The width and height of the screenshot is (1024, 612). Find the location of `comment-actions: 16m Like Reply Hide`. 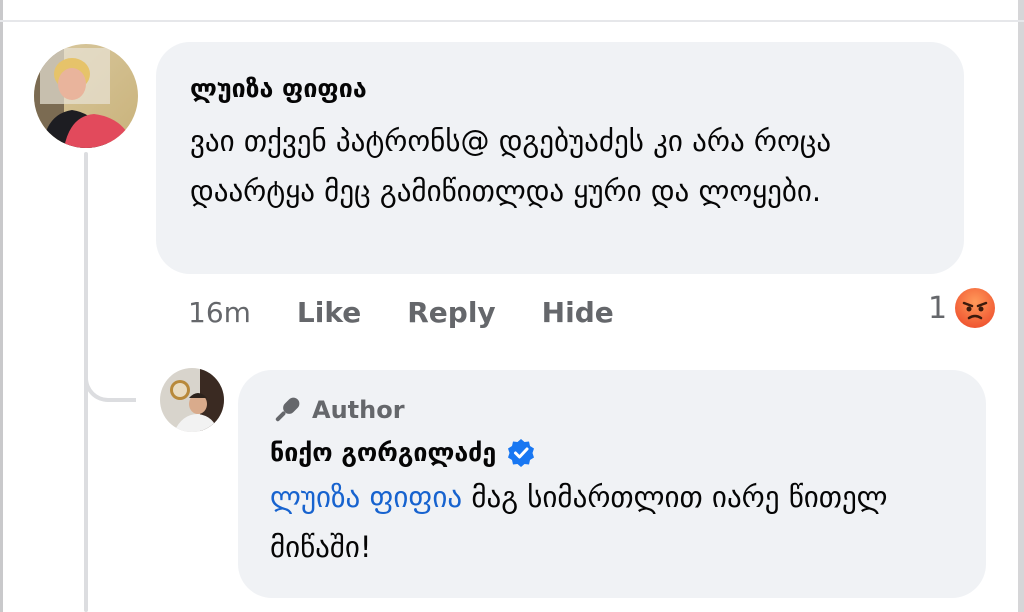

comment-actions: 16m Like Reply Hide is located at coordinates (424, 312).